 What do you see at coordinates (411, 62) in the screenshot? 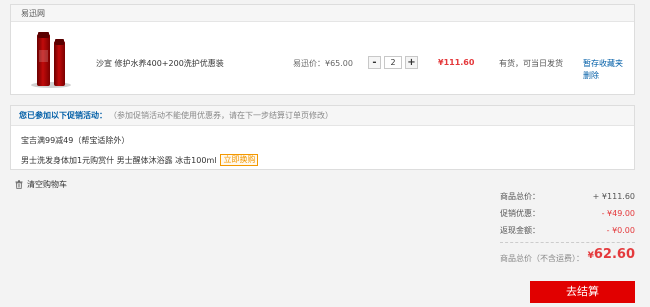
I see `qty-increase-button: +` at bounding box center [411, 62].